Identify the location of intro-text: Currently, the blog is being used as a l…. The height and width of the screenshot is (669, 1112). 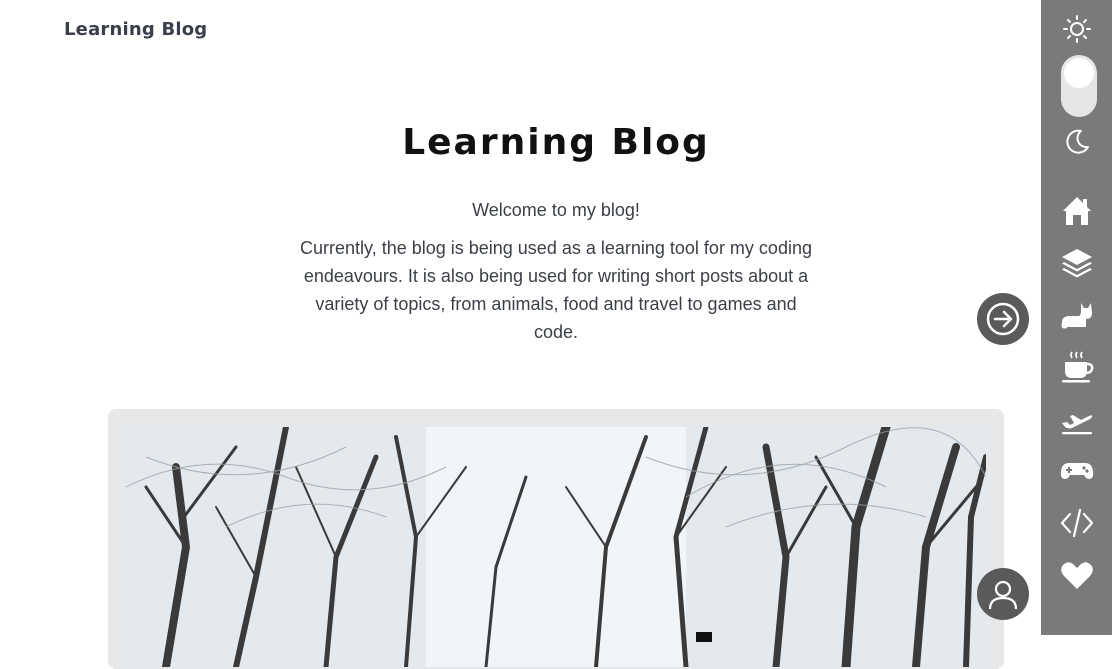
(556, 290).